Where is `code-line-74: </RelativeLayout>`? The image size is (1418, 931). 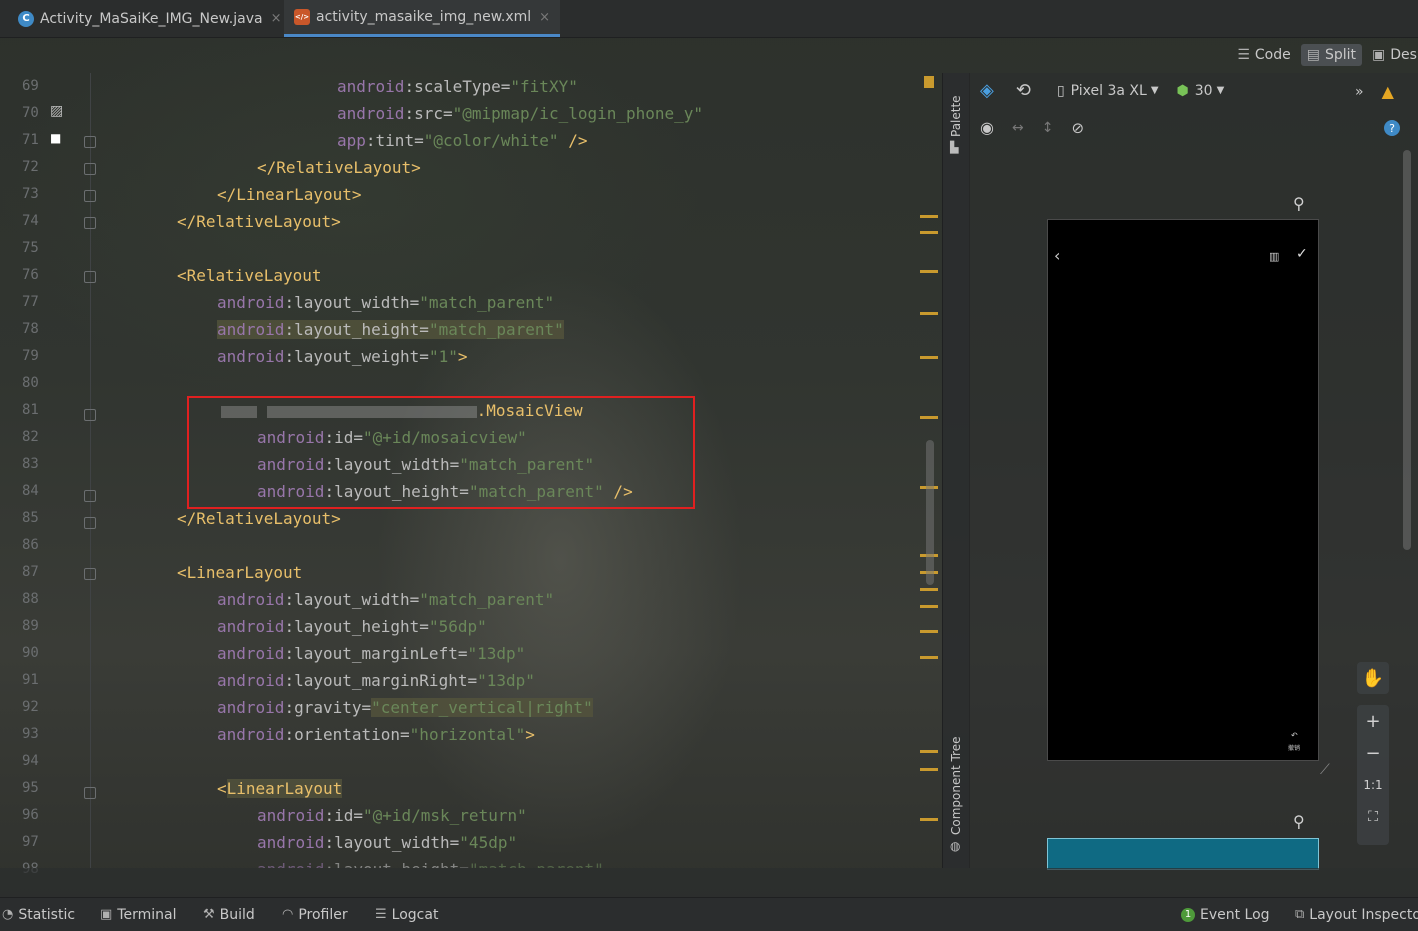
code-line-74: </RelativeLayout> is located at coordinates (259, 221).